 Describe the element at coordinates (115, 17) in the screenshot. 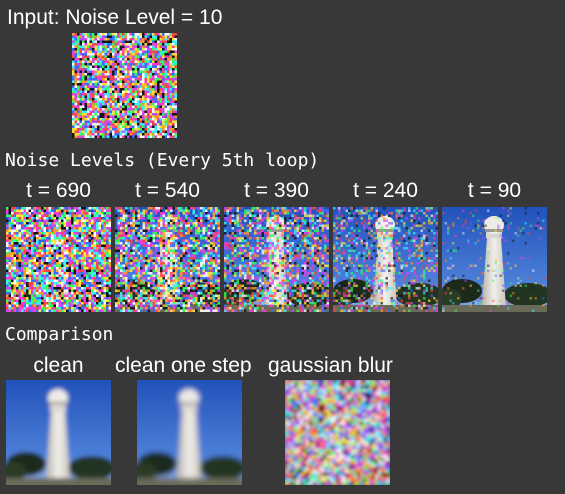

I see `input-title: Input: Noise Level = 10` at that location.